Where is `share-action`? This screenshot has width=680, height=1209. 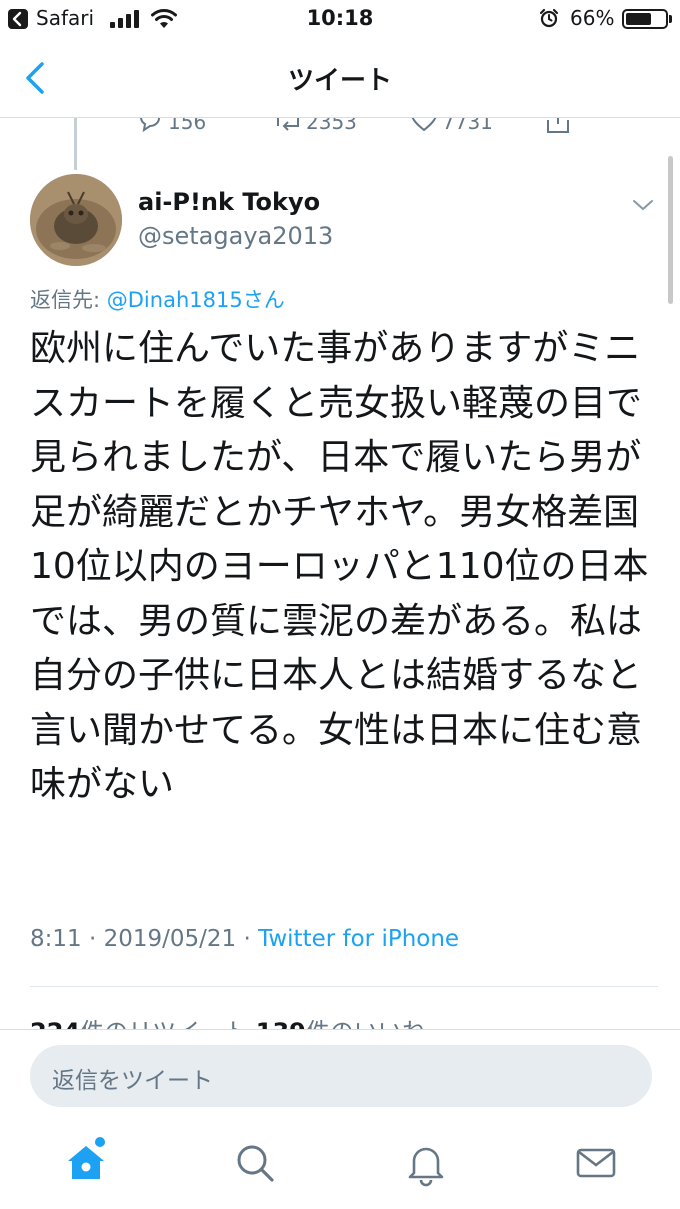 share-action is located at coordinates (560, 126).